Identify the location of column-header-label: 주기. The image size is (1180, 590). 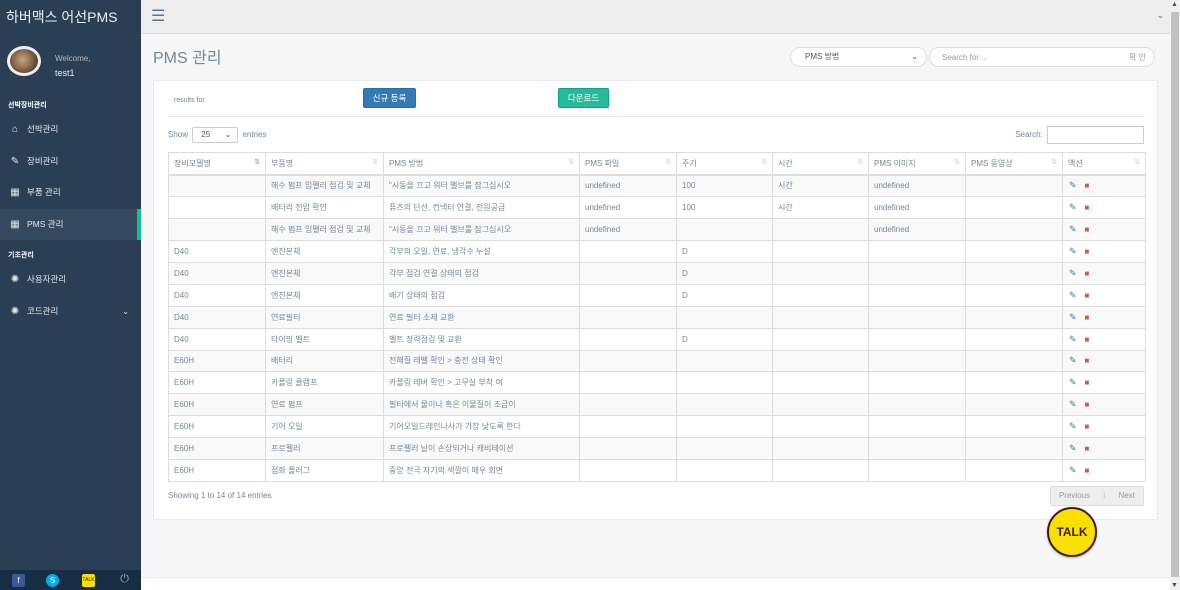
(689, 163).